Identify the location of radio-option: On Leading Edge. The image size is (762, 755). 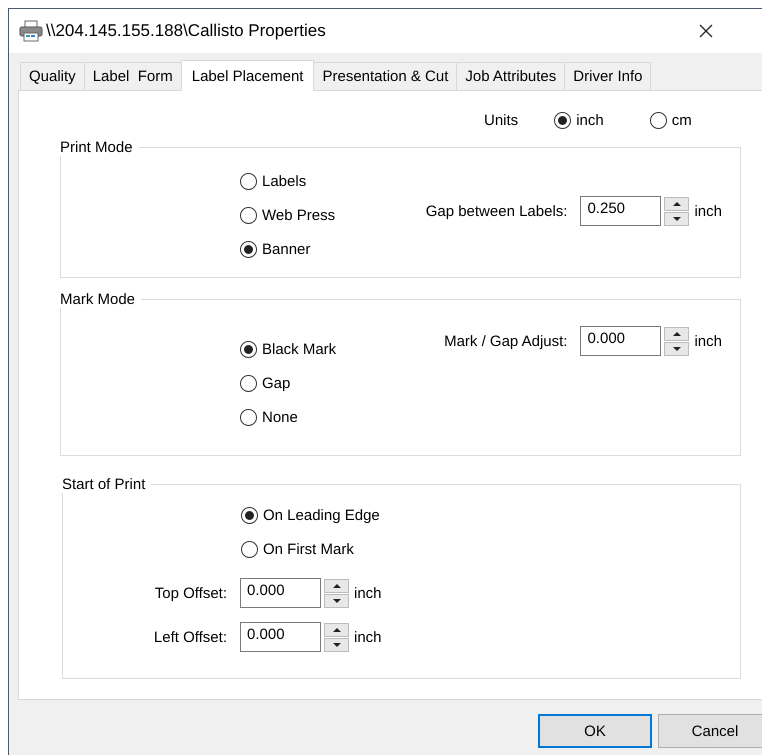
(310, 515).